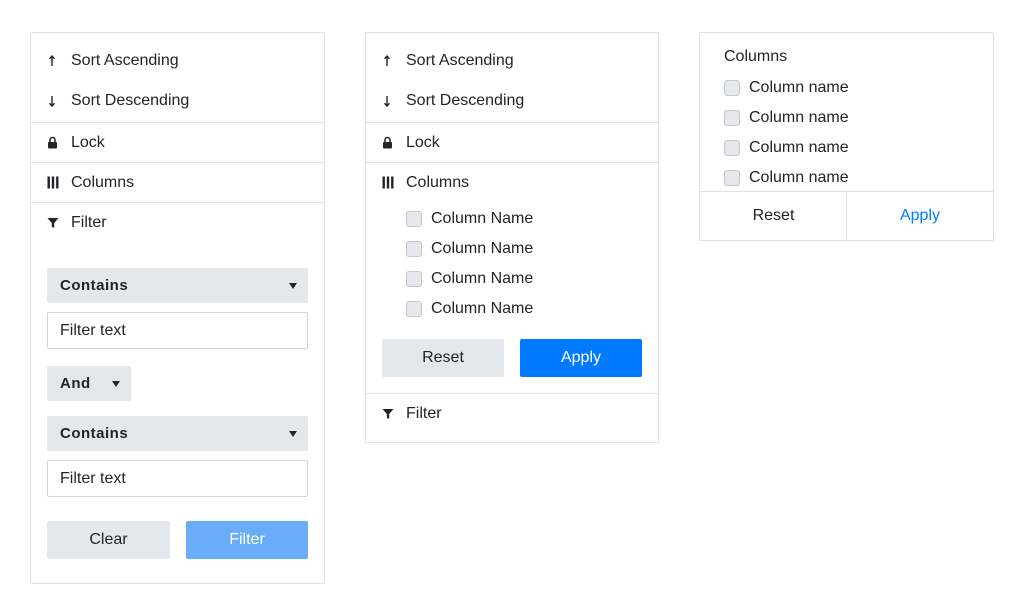  Describe the element at coordinates (108, 540) in the screenshot. I see `clear-button: Clear` at that location.